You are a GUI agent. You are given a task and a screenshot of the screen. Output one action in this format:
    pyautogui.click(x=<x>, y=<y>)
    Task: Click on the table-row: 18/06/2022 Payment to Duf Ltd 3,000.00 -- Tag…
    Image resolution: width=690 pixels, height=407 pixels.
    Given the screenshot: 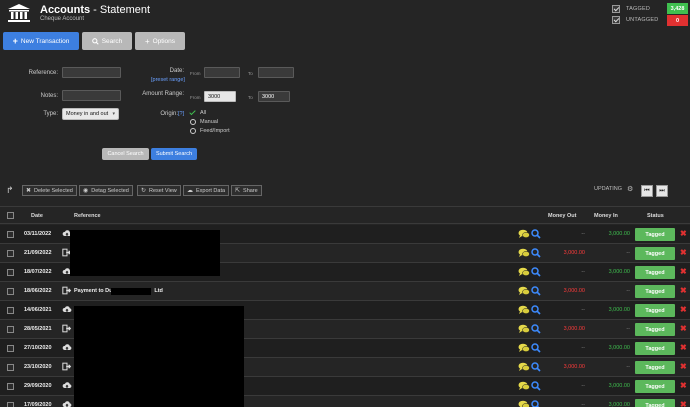 What is the action you would take?
    pyautogui.click(x=345, y=291)
    